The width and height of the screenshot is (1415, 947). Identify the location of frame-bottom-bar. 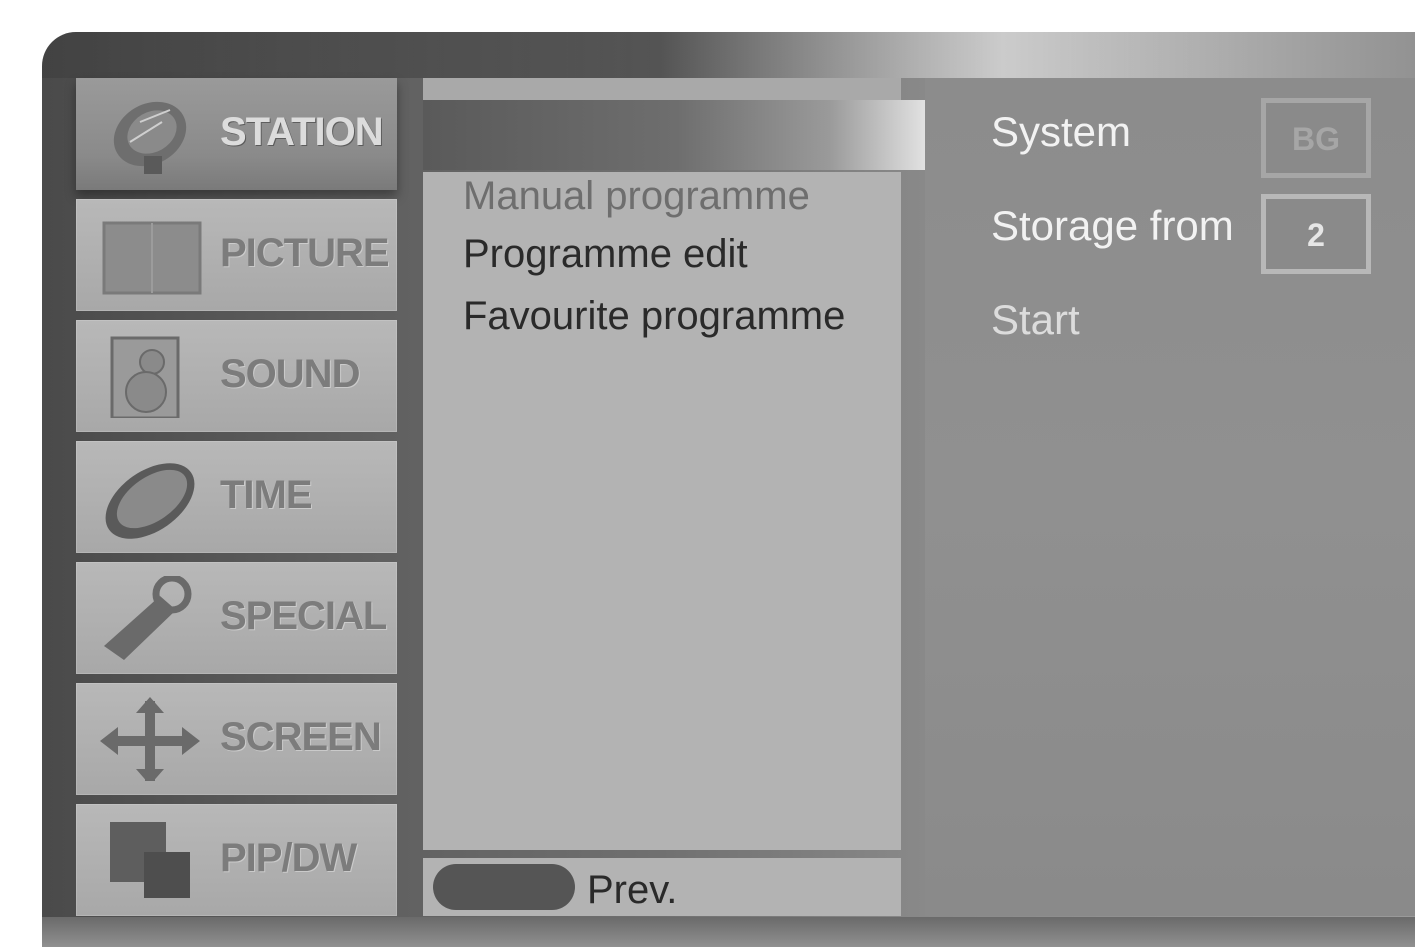
(728, 932).